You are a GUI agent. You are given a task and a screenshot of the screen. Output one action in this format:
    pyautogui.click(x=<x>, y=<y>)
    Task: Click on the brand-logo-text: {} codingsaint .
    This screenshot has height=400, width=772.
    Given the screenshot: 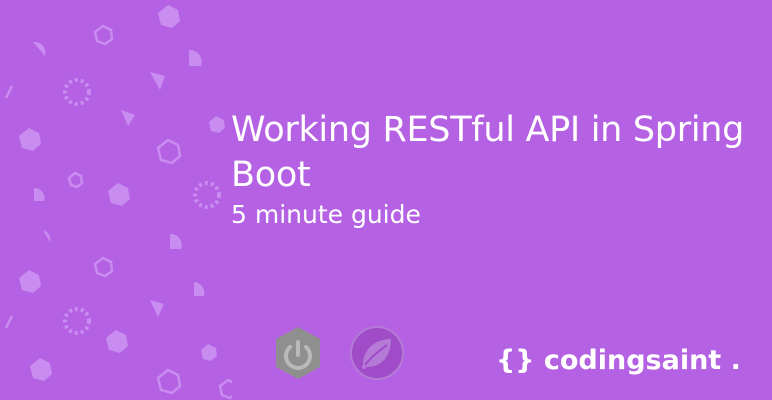 What is the action you would take?
    pyautogui.click(x=618, y=360)
    